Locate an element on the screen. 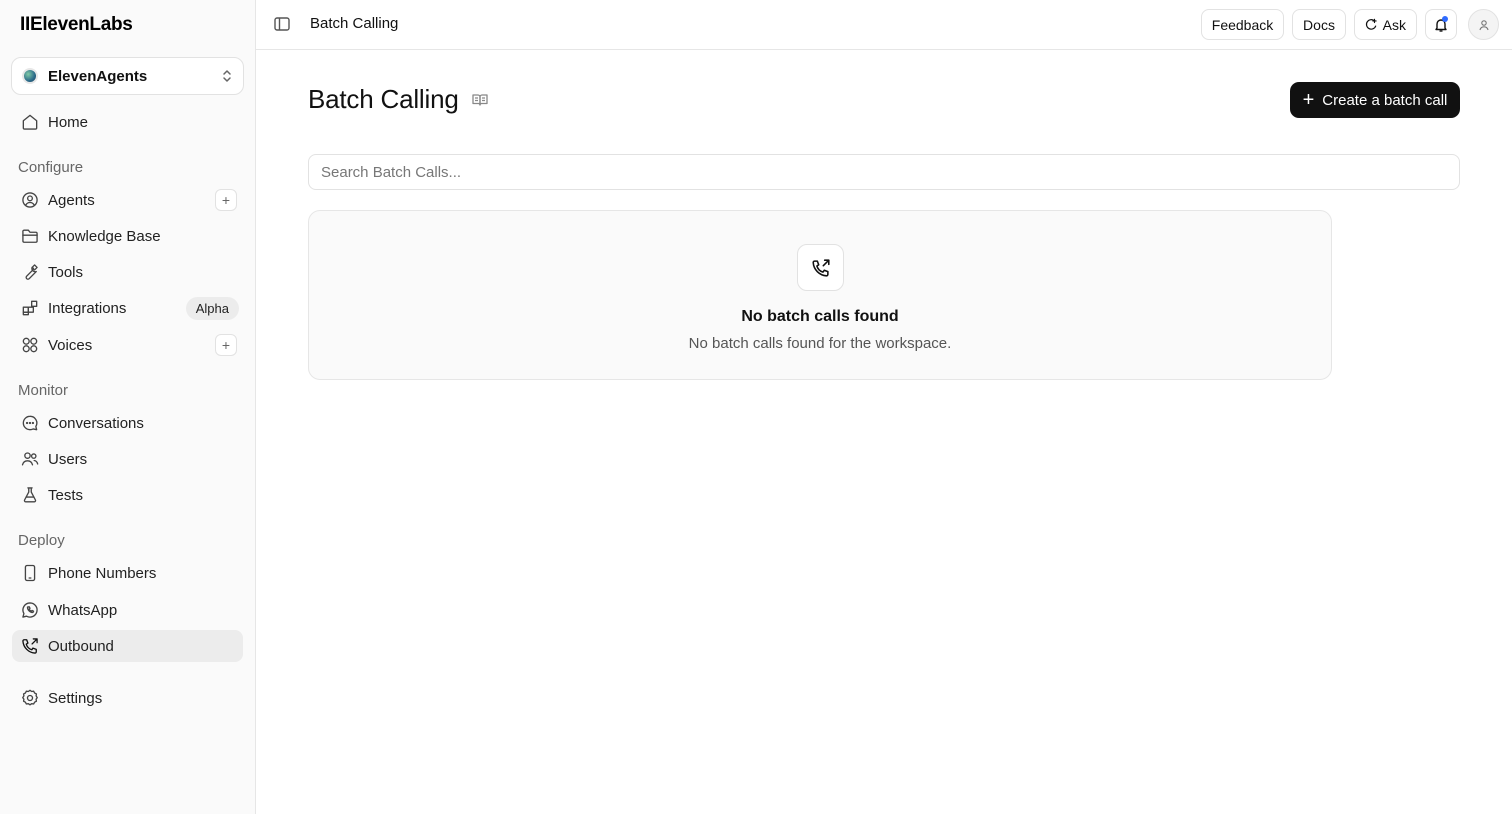  sidebar-item-voices: Voices + is located at coordinates (127, 345).